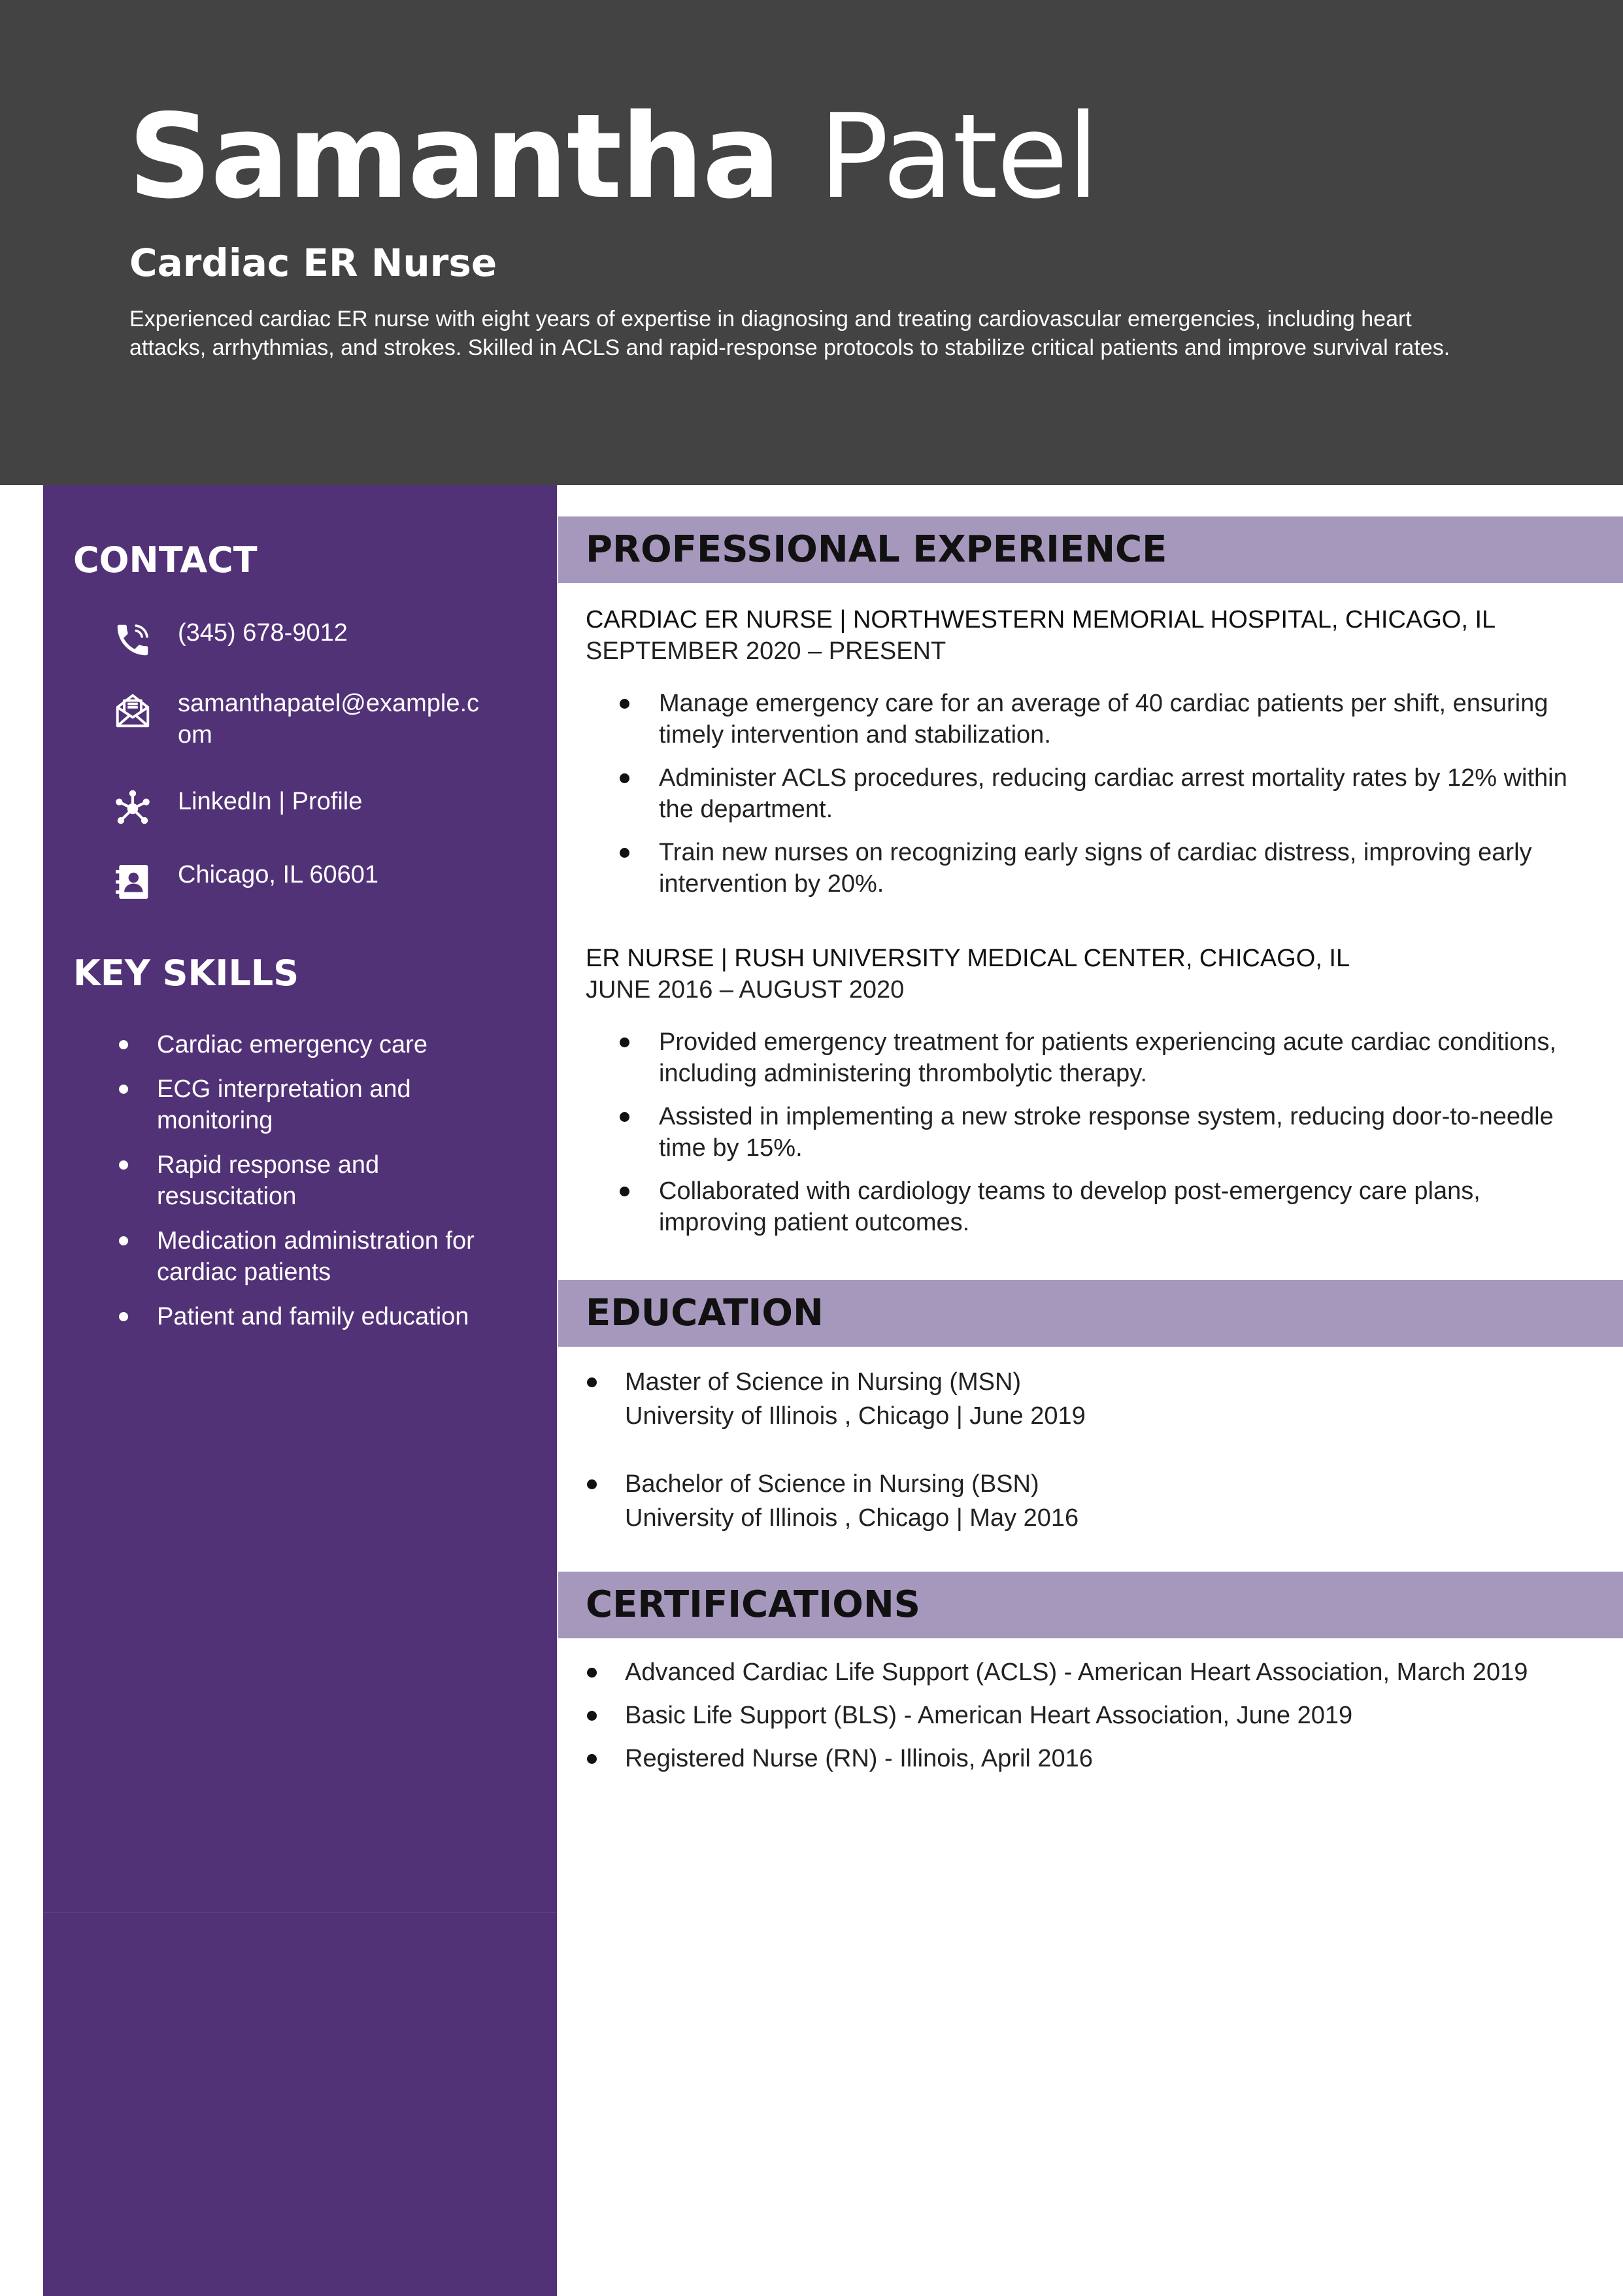 The width and height of the screenshot is (1623, 2296). Describe the element at coordinates (263, 633) in the screenshot. I see `phone-number: (345) 678-9012` at that location.